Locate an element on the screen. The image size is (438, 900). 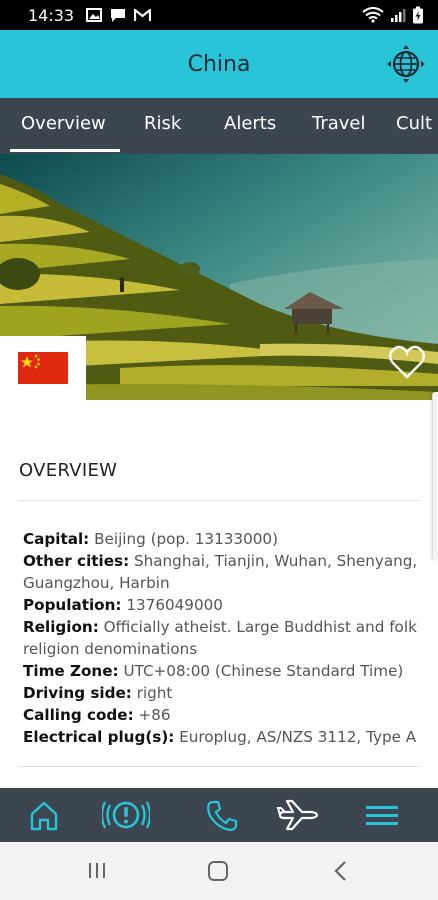
fact-capital: Capital: Beijing (pop. 13133000) is located at coordinates (223, 539).